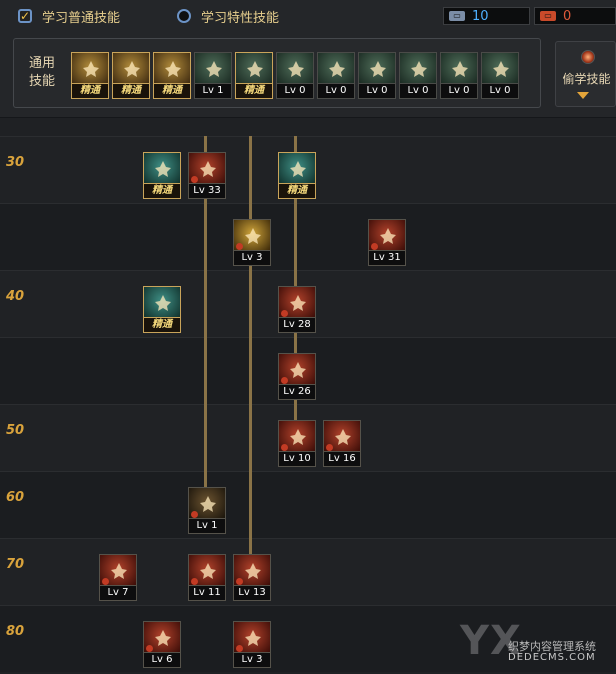 This screenshot has width=616, height=674. What do you see at coordinates (252, 637) in the screenshot?
I see `orb-blast-icon` at bounding box center [252, 637].